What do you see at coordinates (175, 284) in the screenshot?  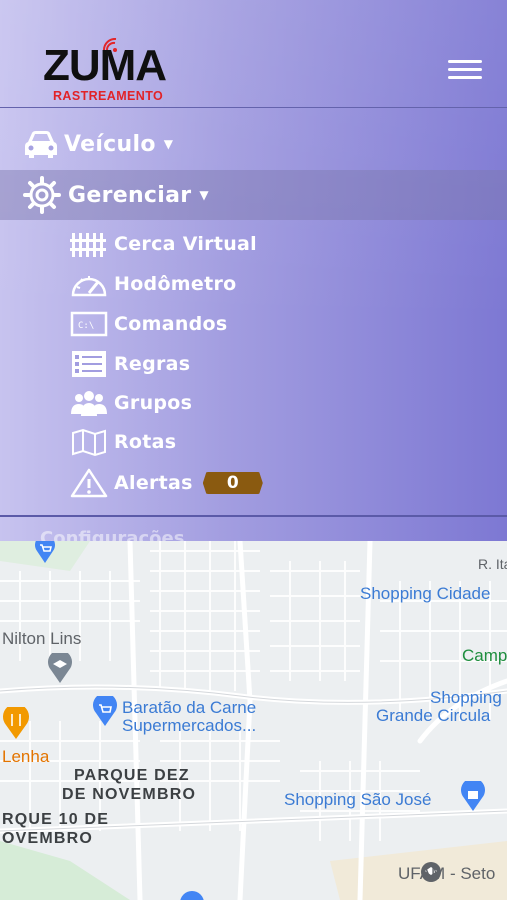 I see `submenu-label: Hodômetro` at bounding box center [175, 284].